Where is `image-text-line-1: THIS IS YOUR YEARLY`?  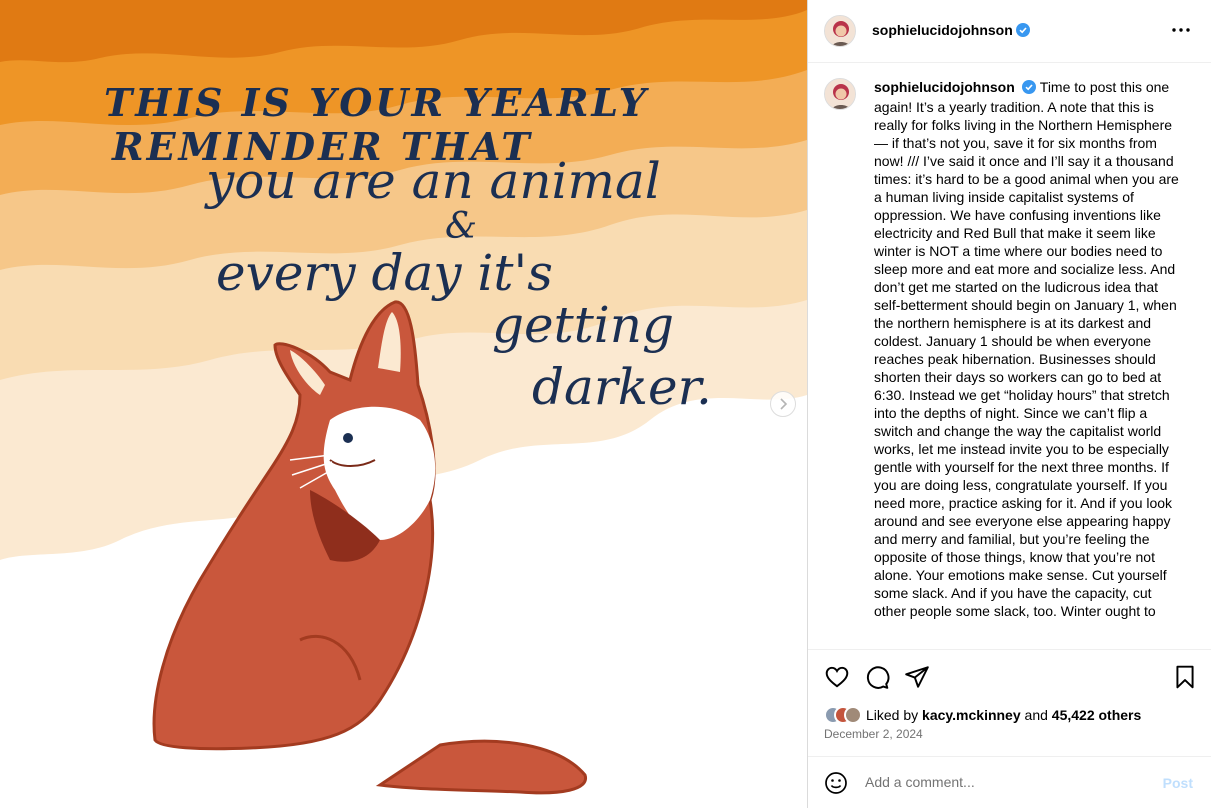
image-text-line-1: THIS IS YOUR YEARLY is located at coordinates (376, 102).